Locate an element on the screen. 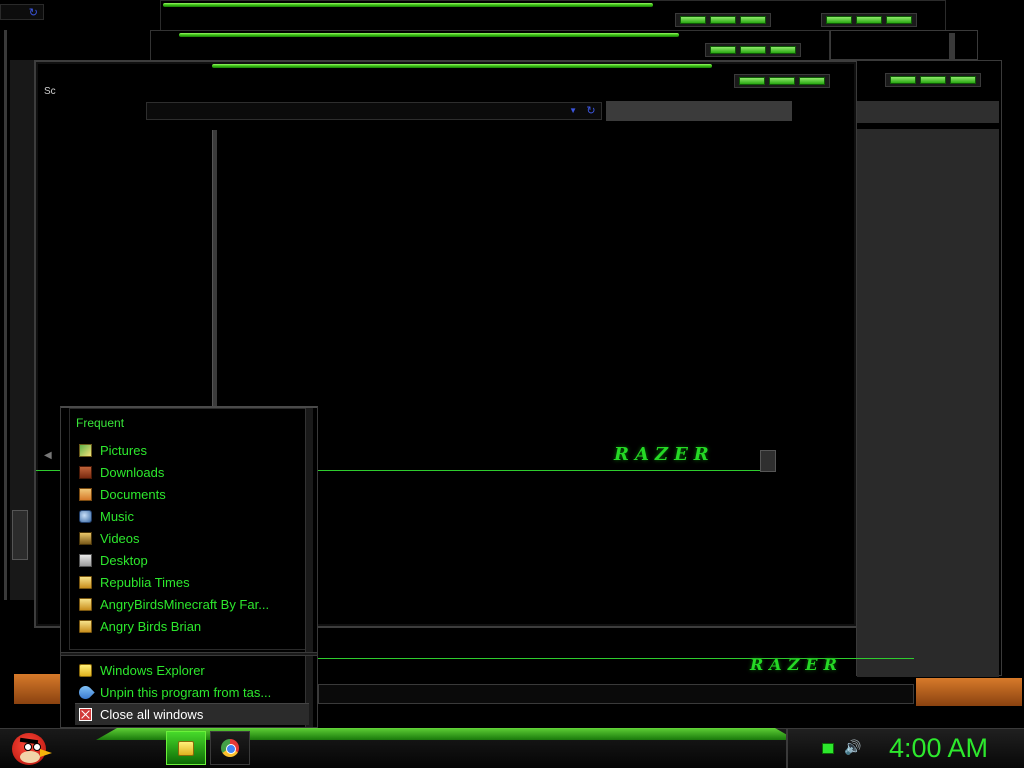  jump-list-task-windows-explorer: Windows Explorer is located at coordinates (194, 670).